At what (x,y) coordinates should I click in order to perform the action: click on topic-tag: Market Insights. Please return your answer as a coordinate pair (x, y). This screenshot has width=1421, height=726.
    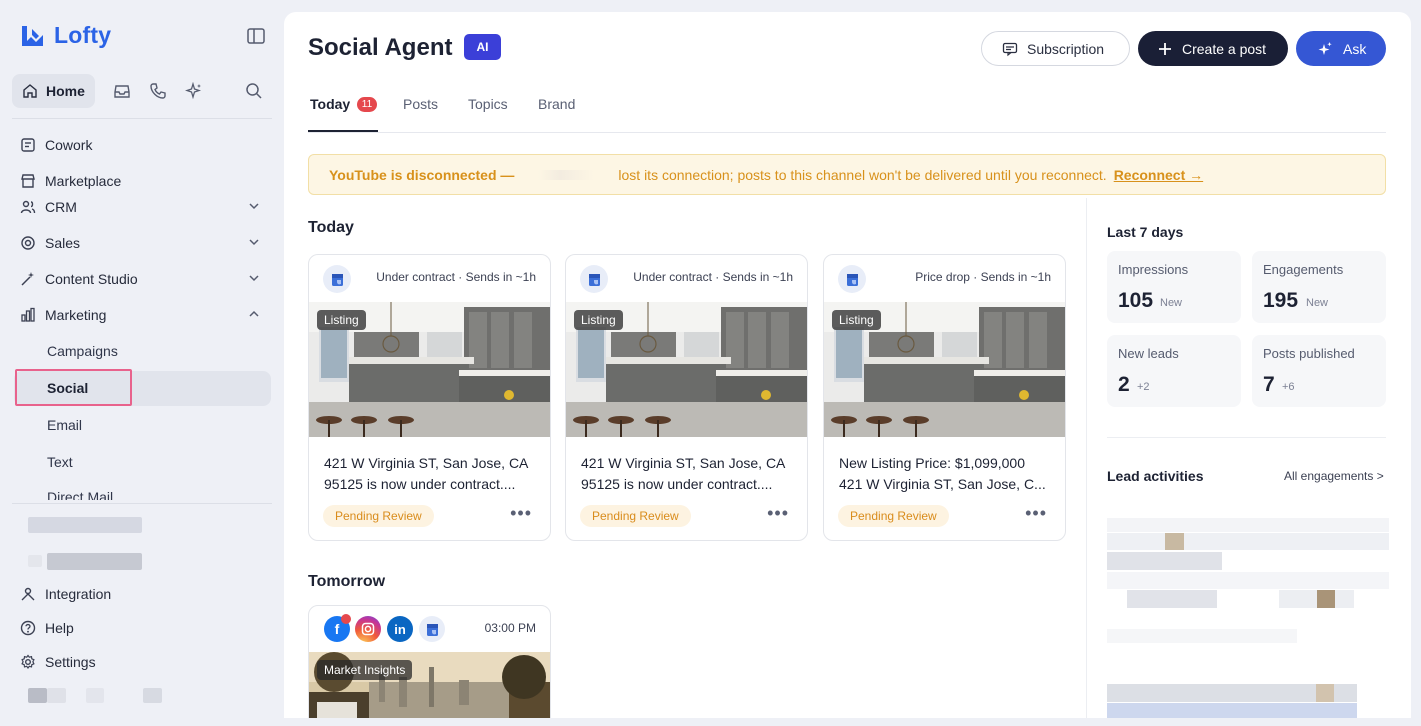
    Looking at the image, I should click on (365, 670).